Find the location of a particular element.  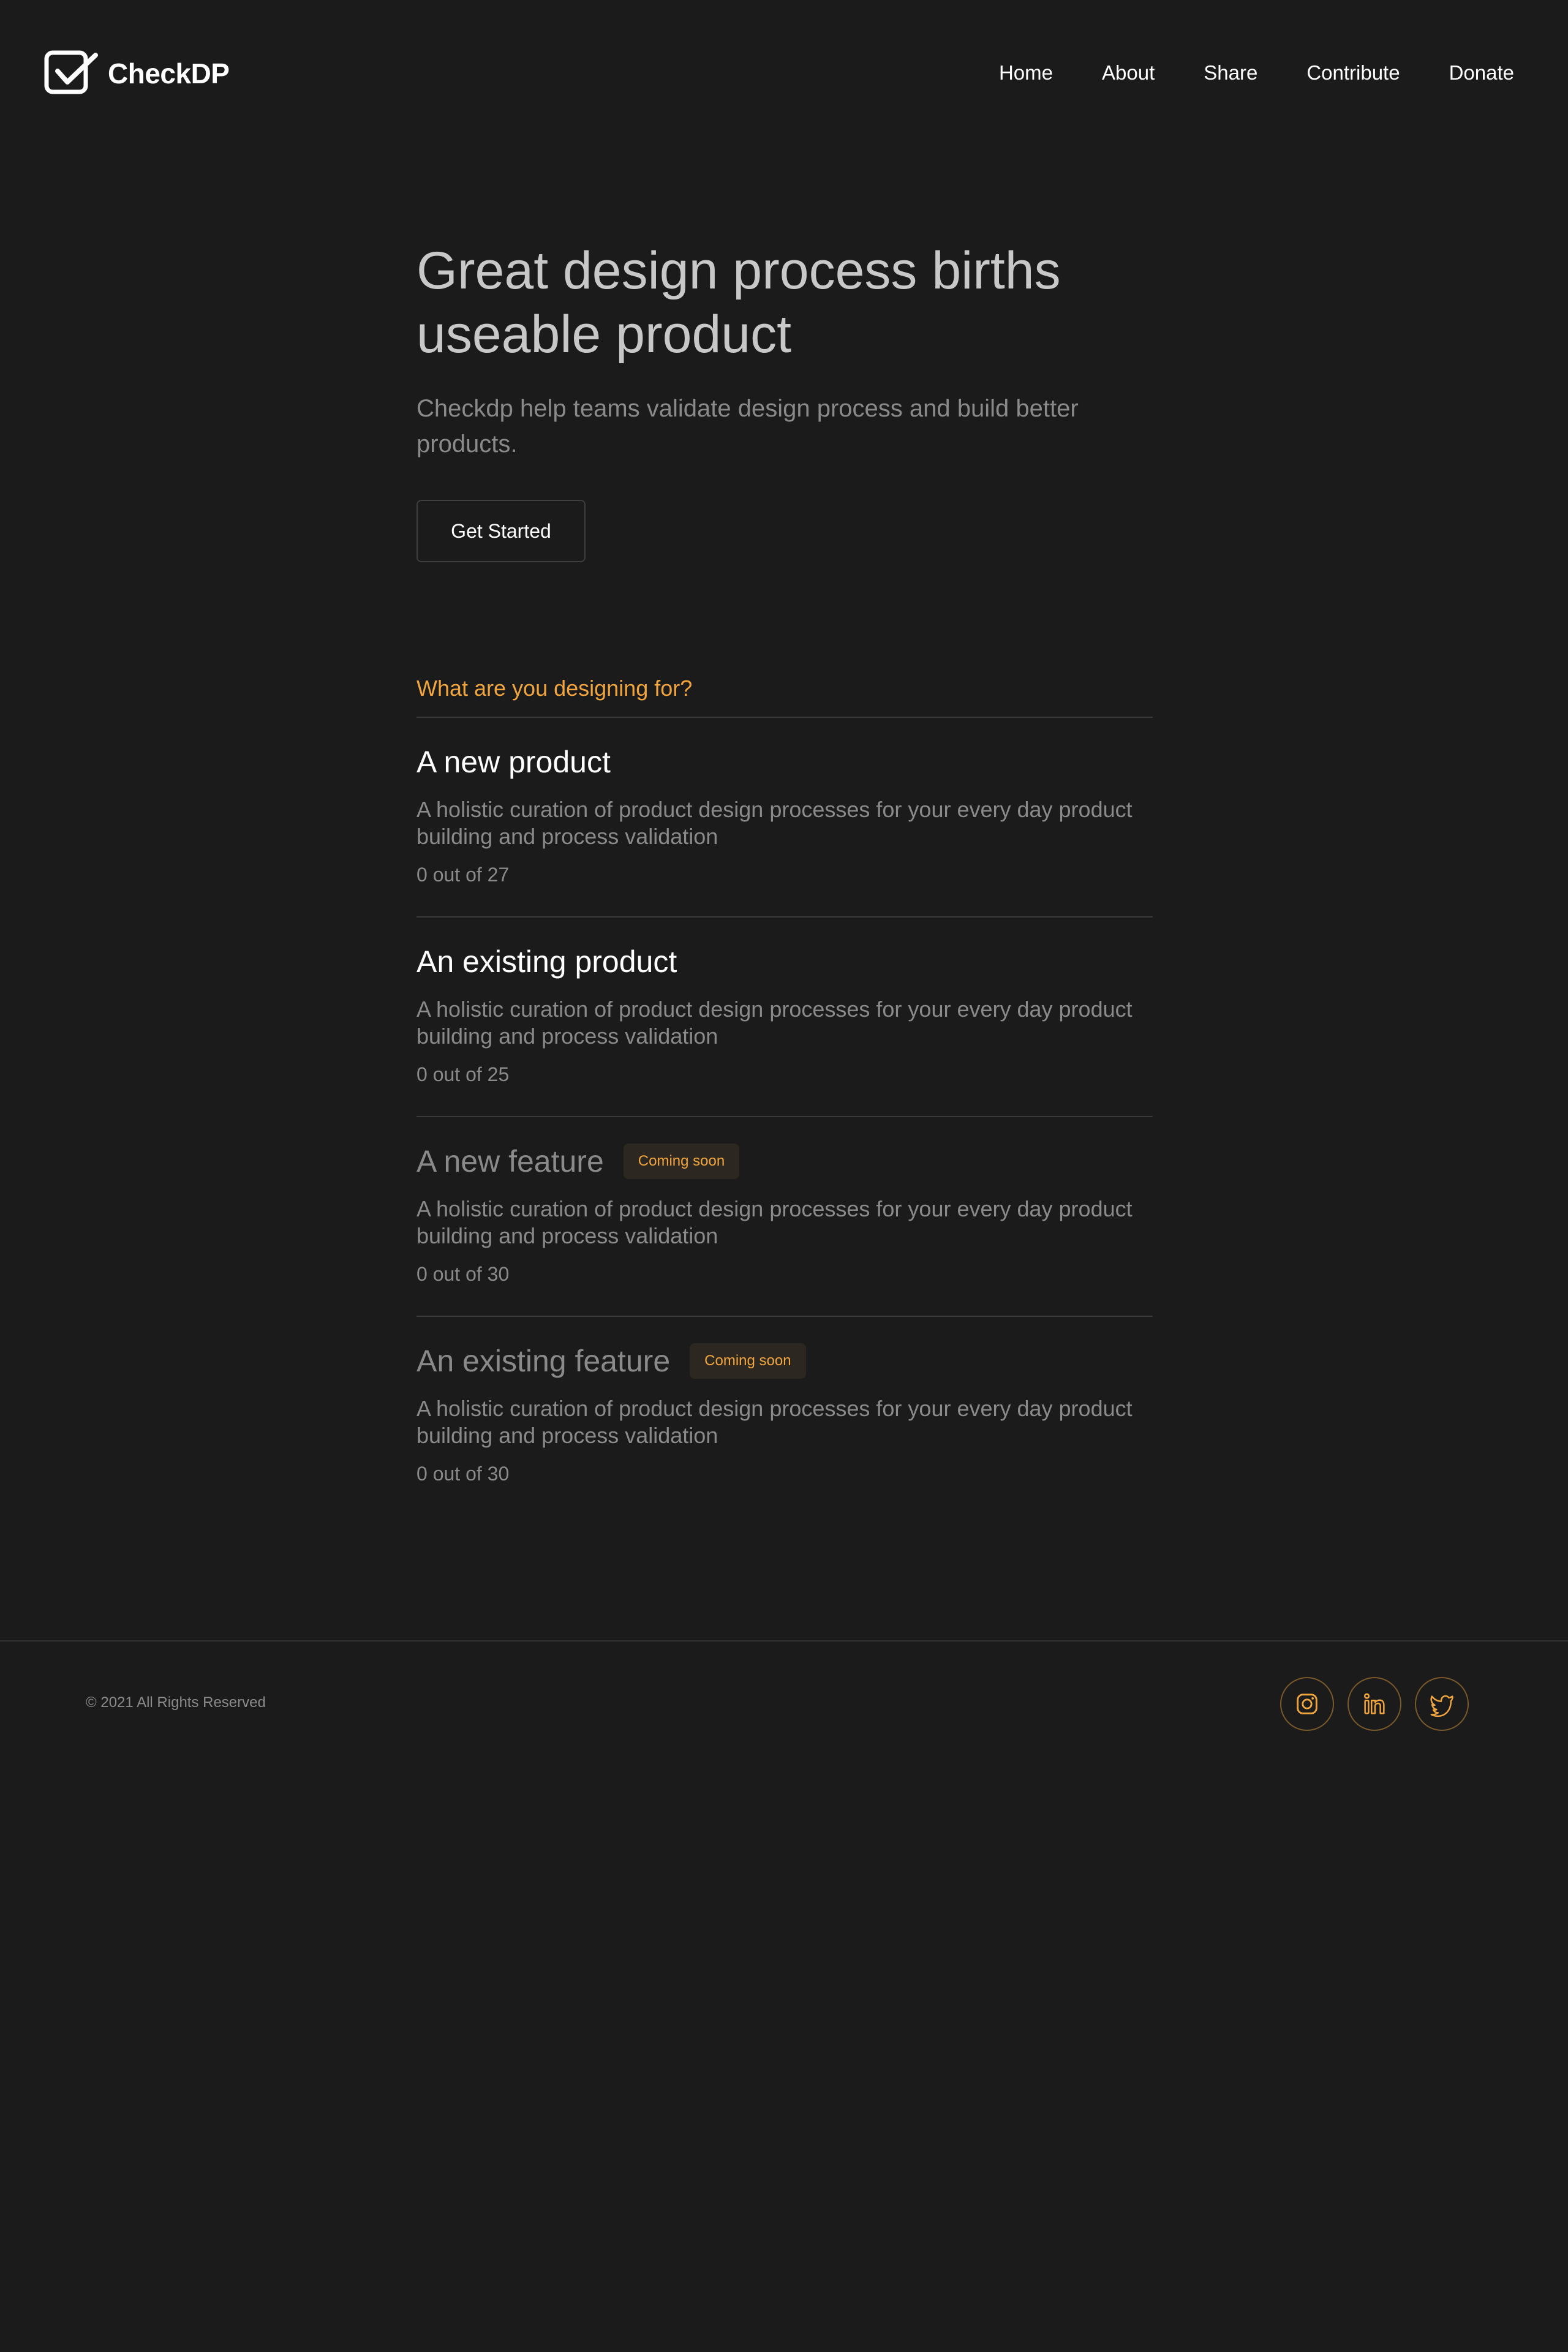

item-title-row: A new feature Coming soon is located at coordinates (785, 1162).